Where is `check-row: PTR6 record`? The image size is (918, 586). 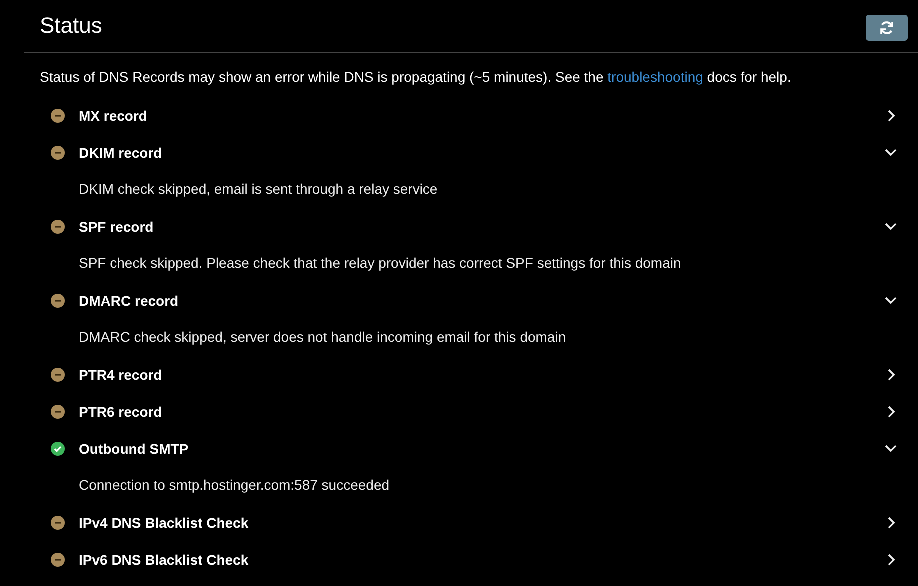
check-row: PTR6 record is located at coordinates (459, 411).